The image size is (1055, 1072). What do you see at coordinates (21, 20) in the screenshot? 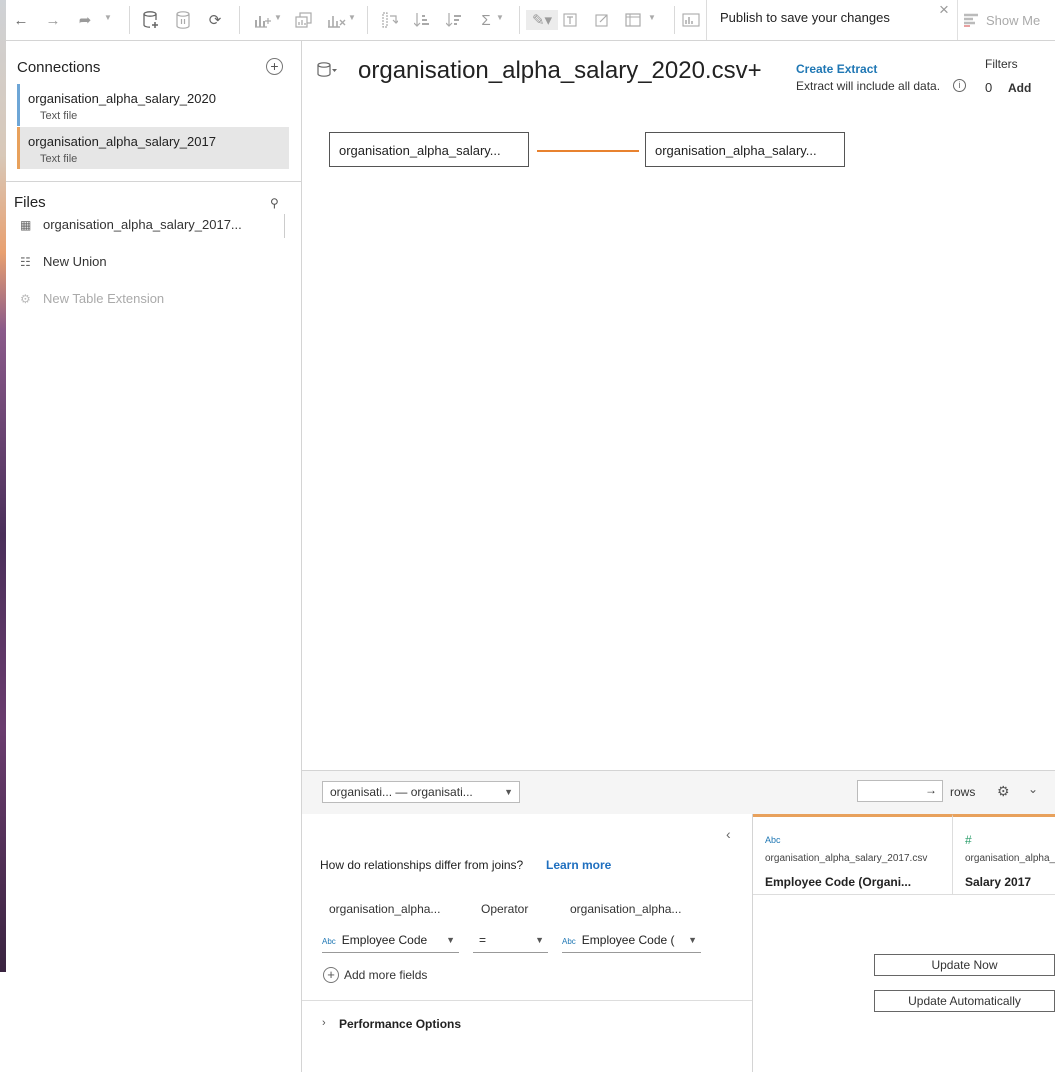
I see `back-icon: ←` at bounding box center [21, 20].